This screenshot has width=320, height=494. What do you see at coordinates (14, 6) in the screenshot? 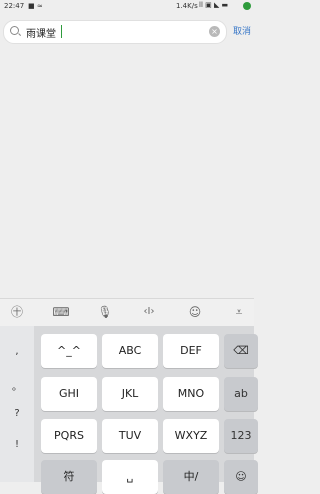
I see `status-time: 22:47` at bounding box center [14, 6].